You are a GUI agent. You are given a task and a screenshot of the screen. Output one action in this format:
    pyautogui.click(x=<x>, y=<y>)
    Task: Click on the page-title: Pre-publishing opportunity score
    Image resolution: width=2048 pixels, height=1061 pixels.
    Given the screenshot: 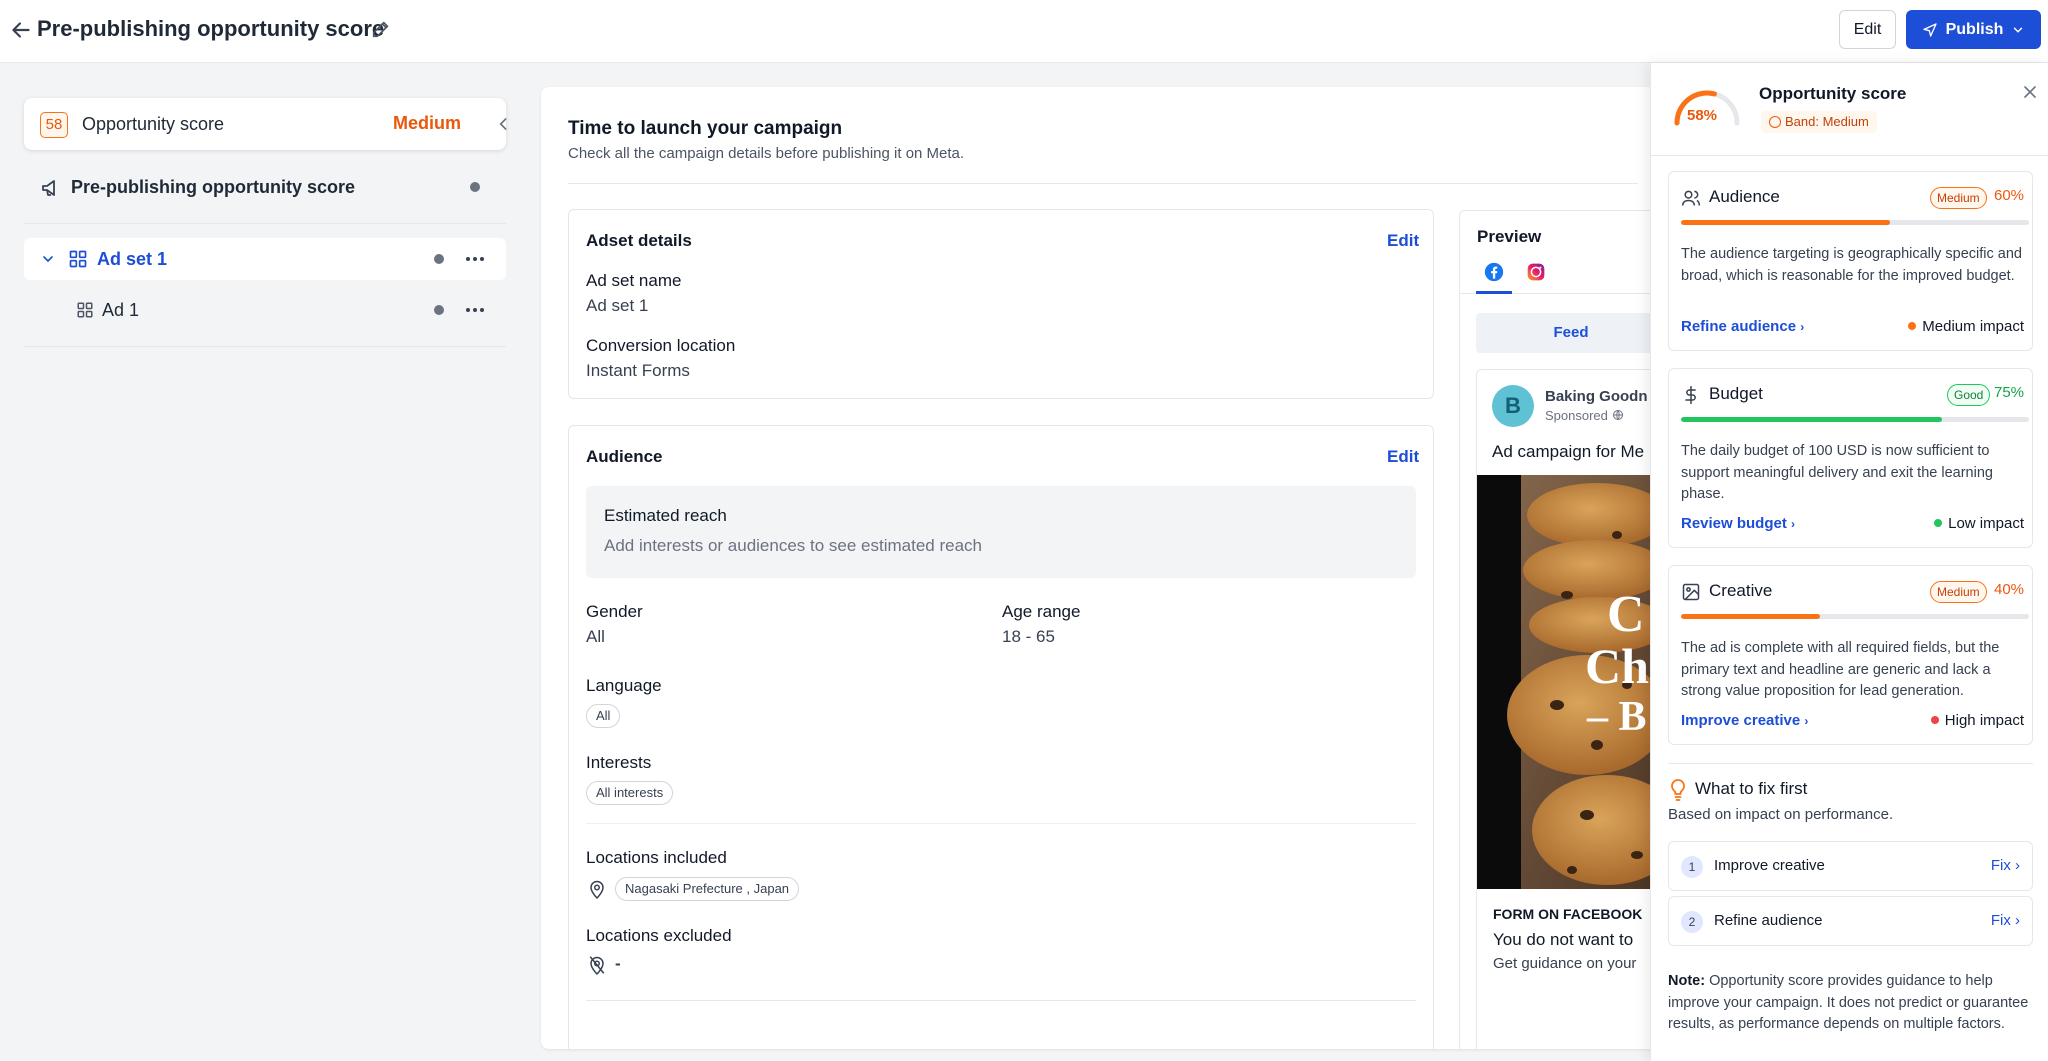 What is the action you would take?
    pyautogui.click(x=211, y=28)
    